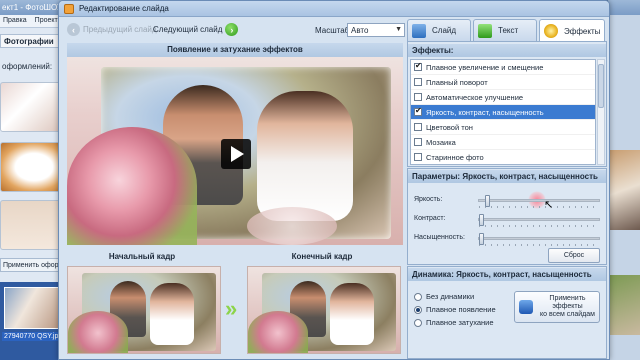 The height and width of the screenshot is (360, 640). I want to click on dialog-tabs: Слайд Текст Эффекты, so click(507, 30).